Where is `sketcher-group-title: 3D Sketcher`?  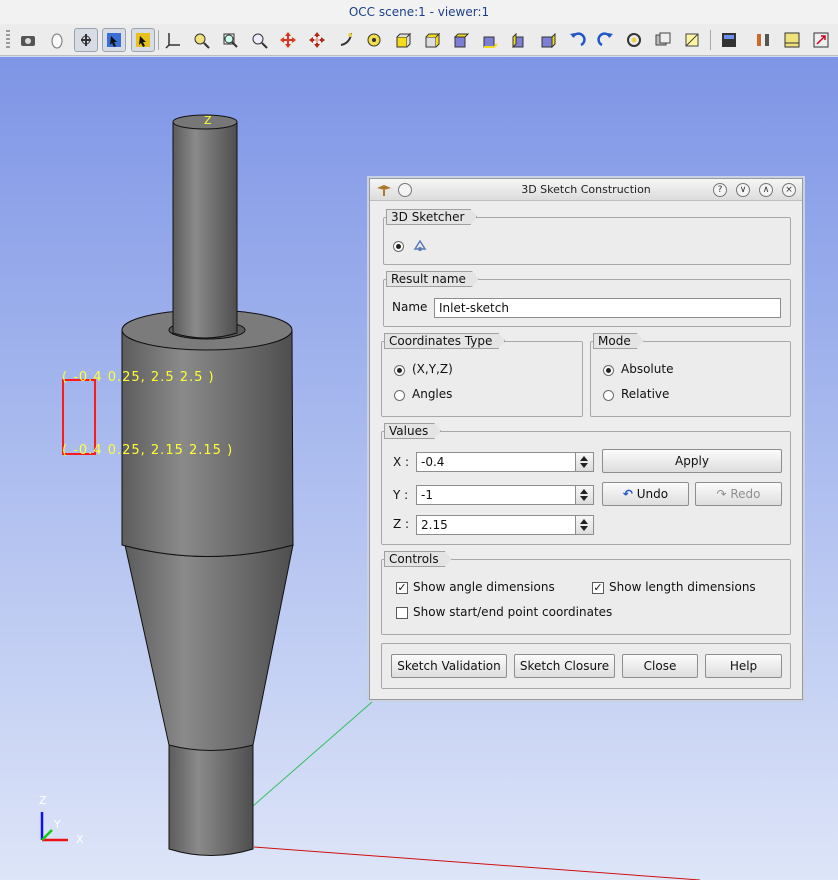
sketcher-group-title: 3D Sketcher is located at coordinates (431, 217).